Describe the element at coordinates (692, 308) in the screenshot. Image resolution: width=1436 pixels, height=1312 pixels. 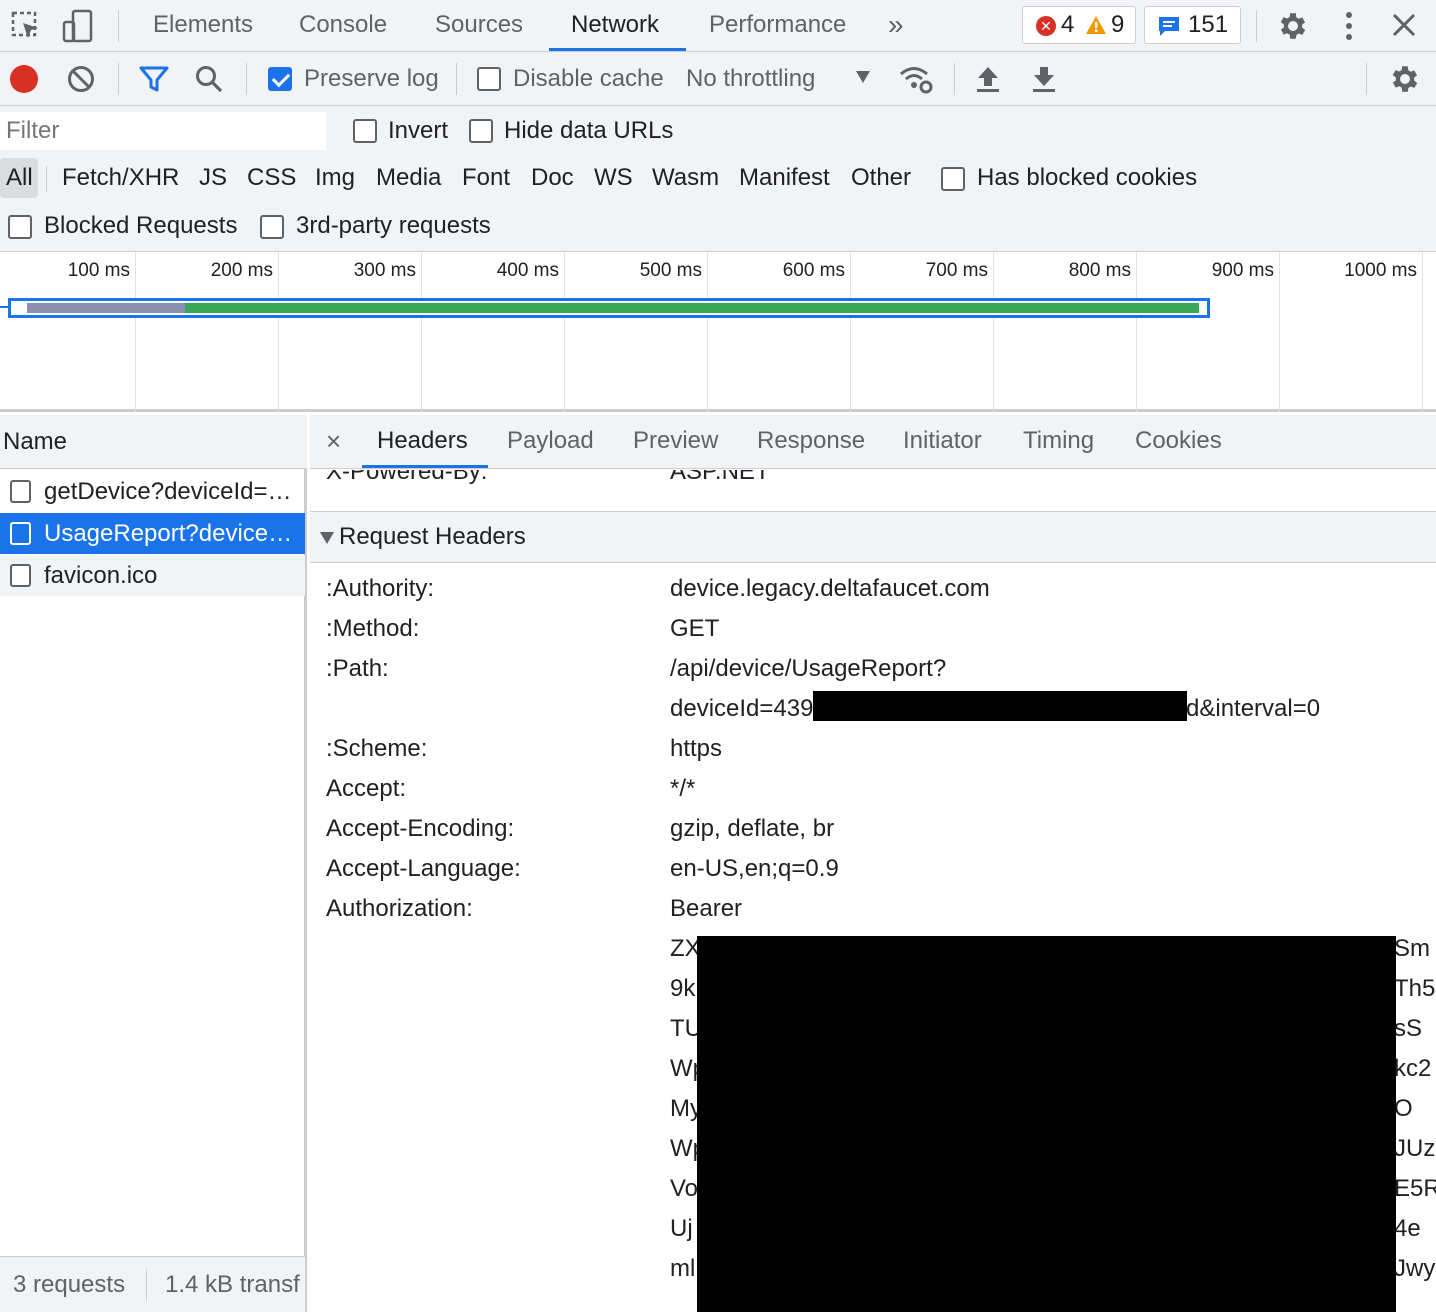
I see `timeline-download-segment` at that location.